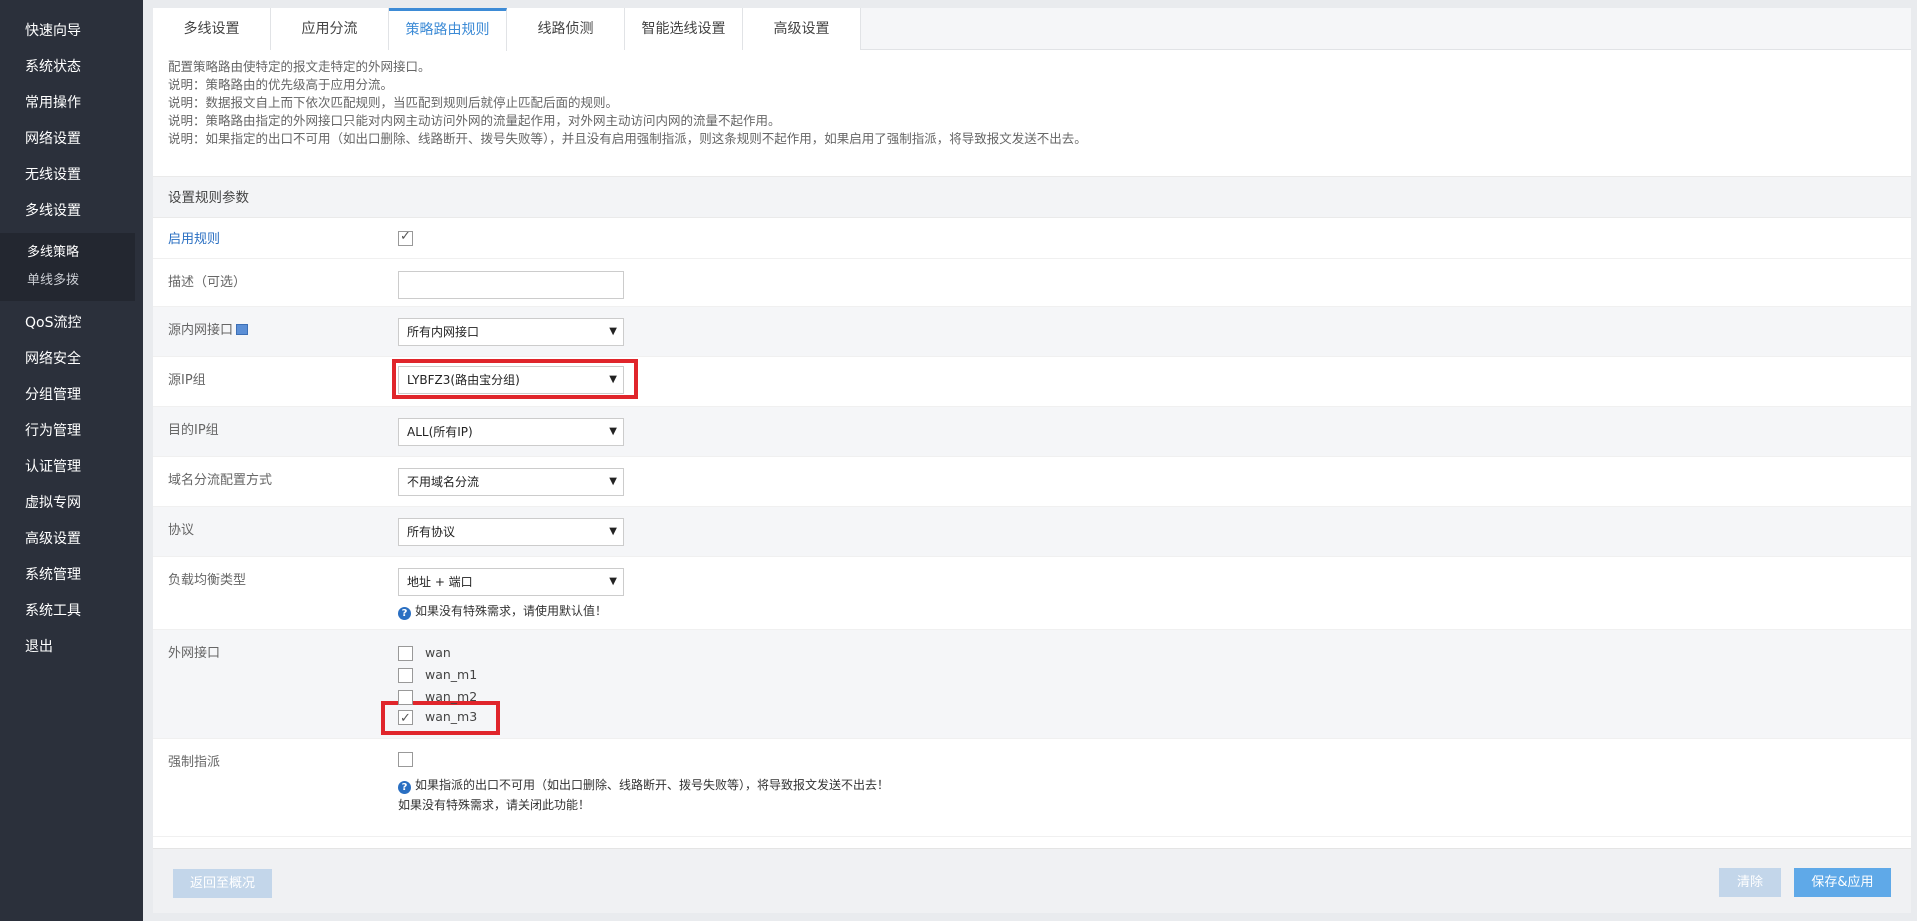 This screenshot has height=921, width=1917. What do you see at coordinates (71, 139) in the screenshot?
I see `menu-item-network-settings: 网络设置` at bounding box center [71, 139].